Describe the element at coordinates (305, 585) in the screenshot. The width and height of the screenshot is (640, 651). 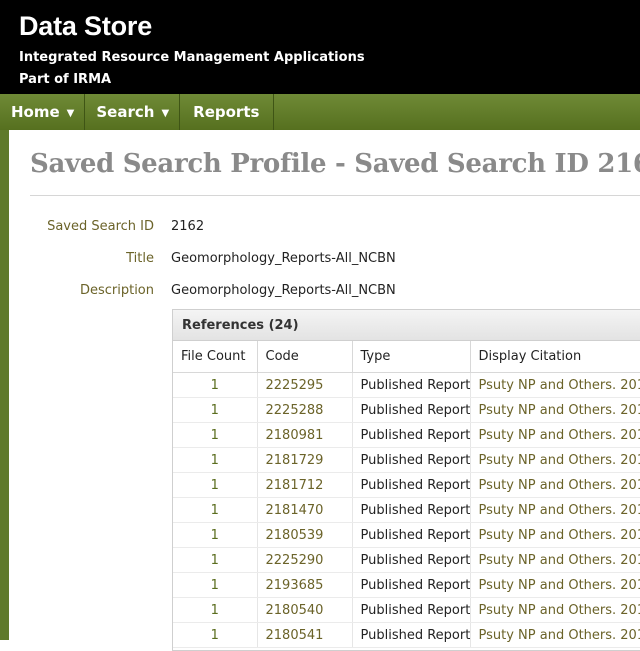
I see `code-link: 2193685` at that location.